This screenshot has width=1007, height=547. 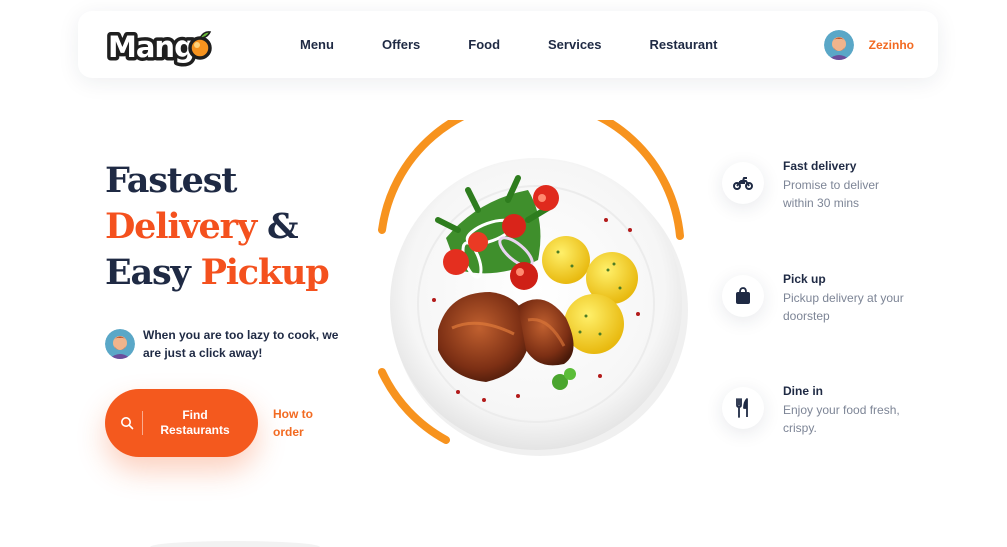 I want to click on feature-title: Dine in, so click(x=803, y=391).